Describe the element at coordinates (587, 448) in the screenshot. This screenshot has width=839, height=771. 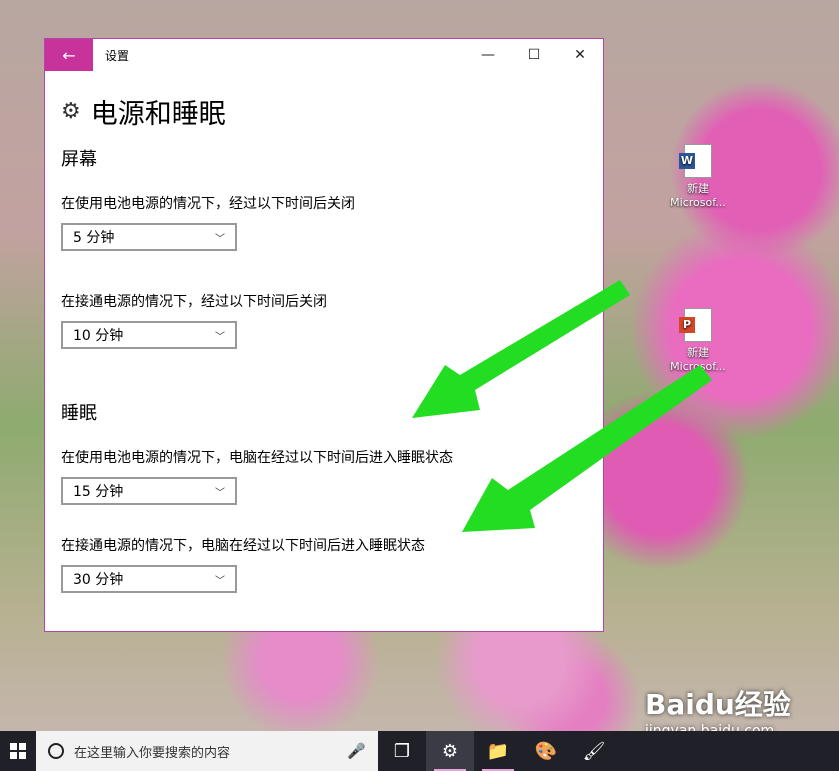
I see `arrow-2-shape` at that location.